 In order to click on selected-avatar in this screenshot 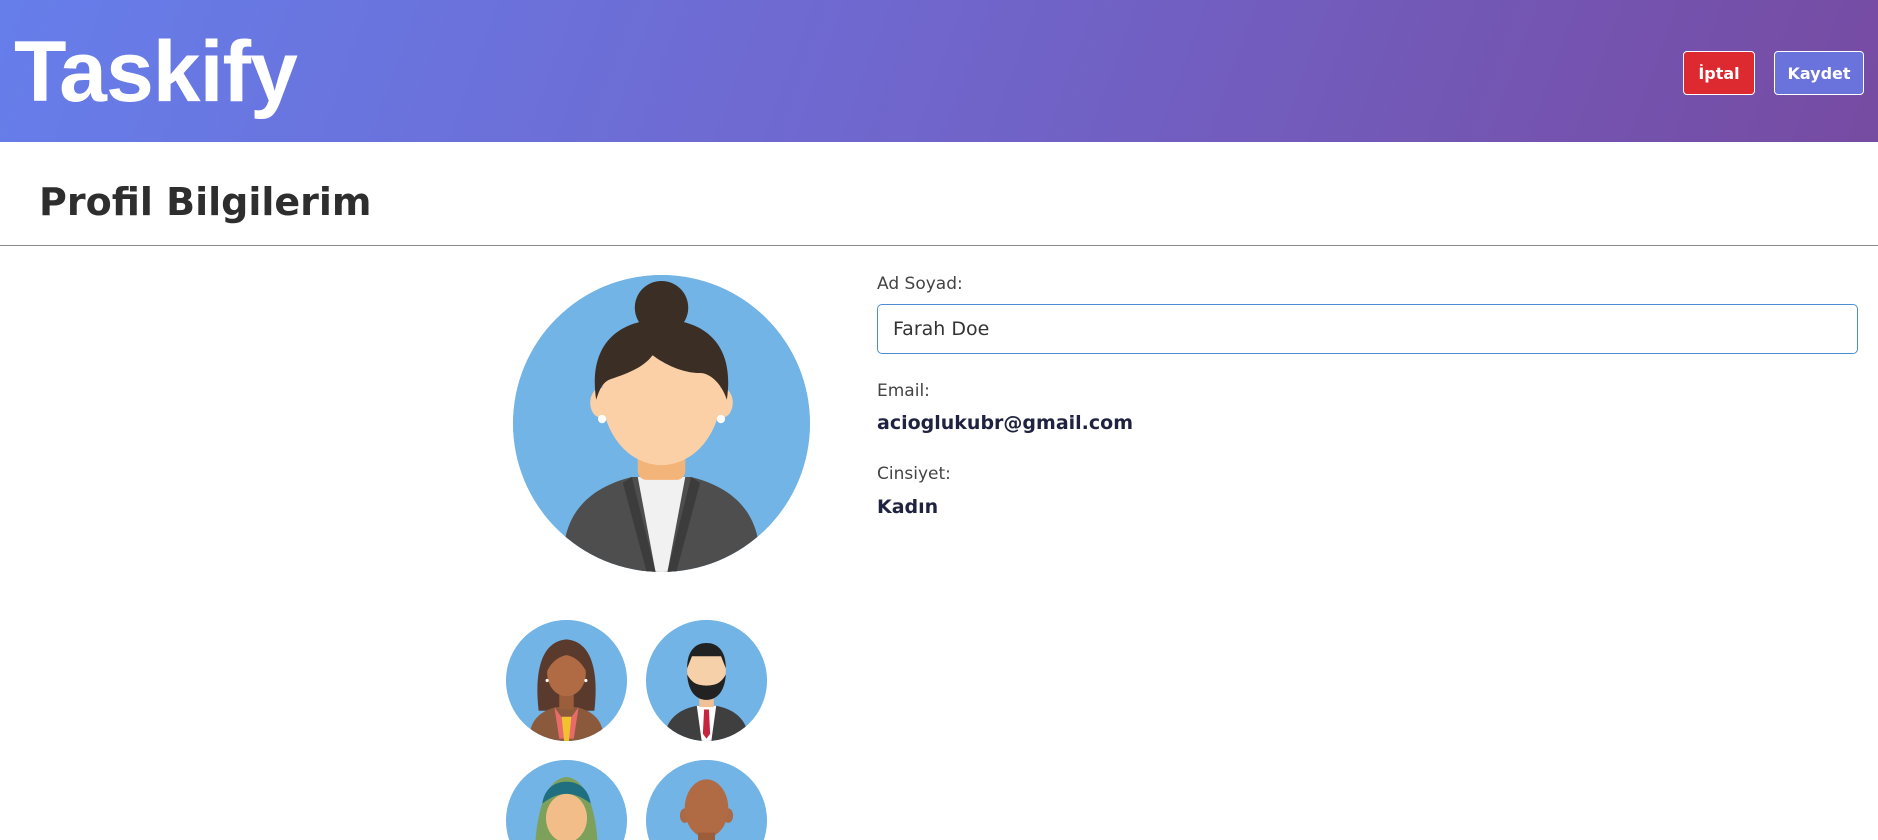, I will do `click(661, 423)`.